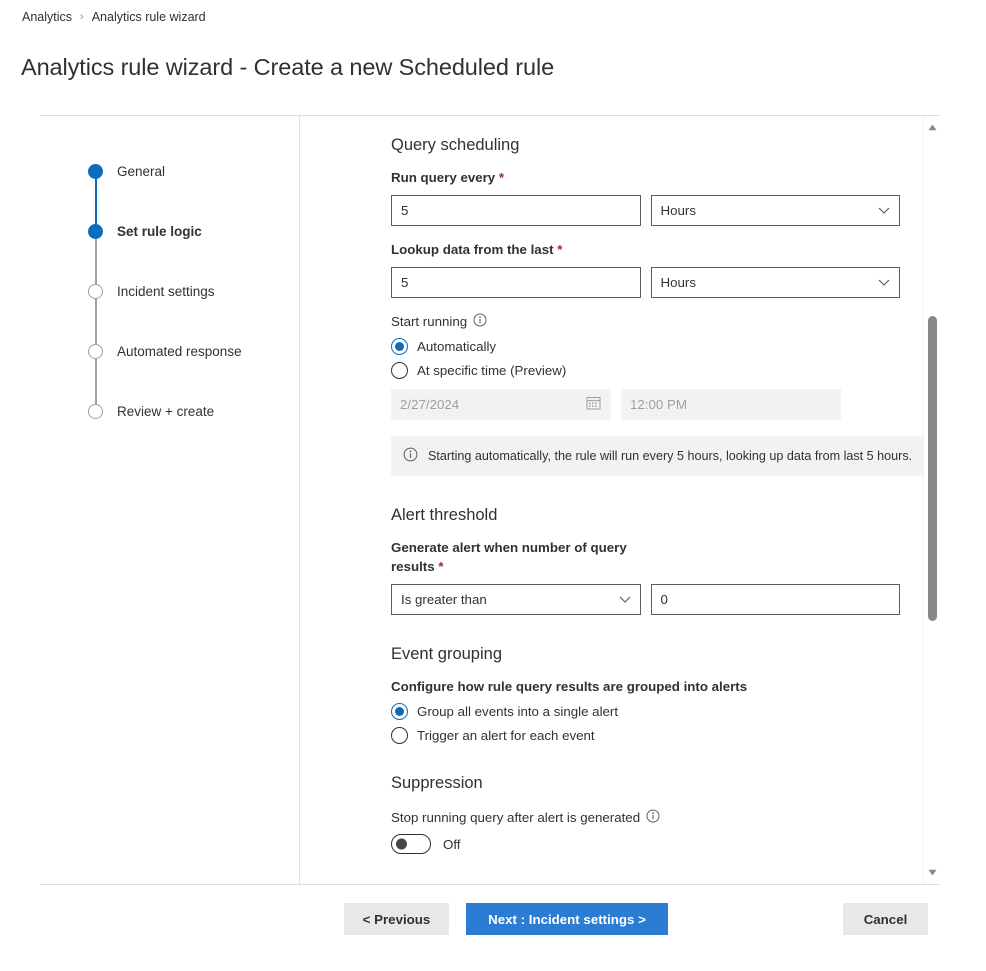 Image resolution: width=986 pixels, height=971 pixels. What do you see at coordinates (645, 321) in the screenshot?
I see `label-start-running: Start running` at bounding box center [645, 321].